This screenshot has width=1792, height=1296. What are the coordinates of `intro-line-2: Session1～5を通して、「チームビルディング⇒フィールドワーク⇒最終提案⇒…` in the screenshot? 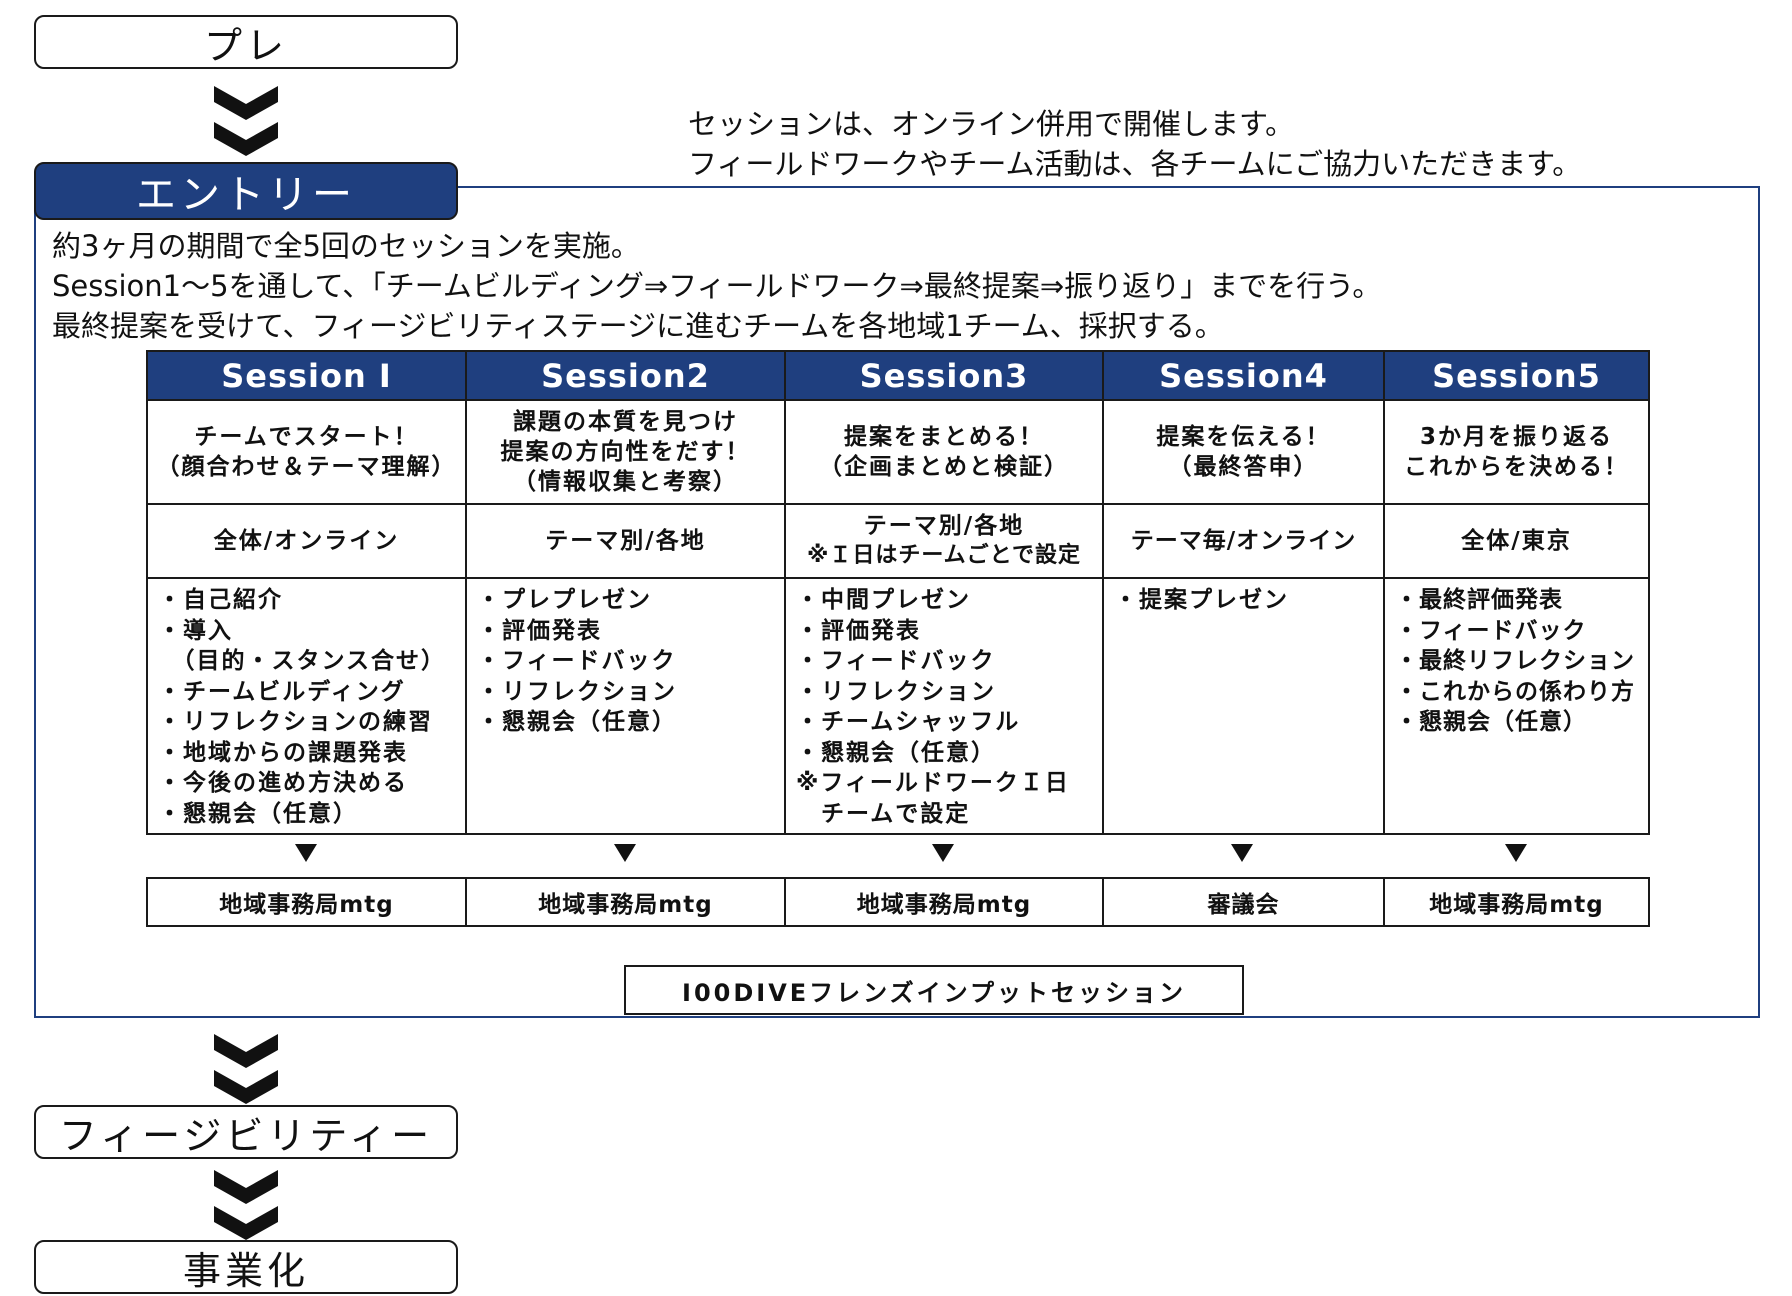 It's located at (717, 286).